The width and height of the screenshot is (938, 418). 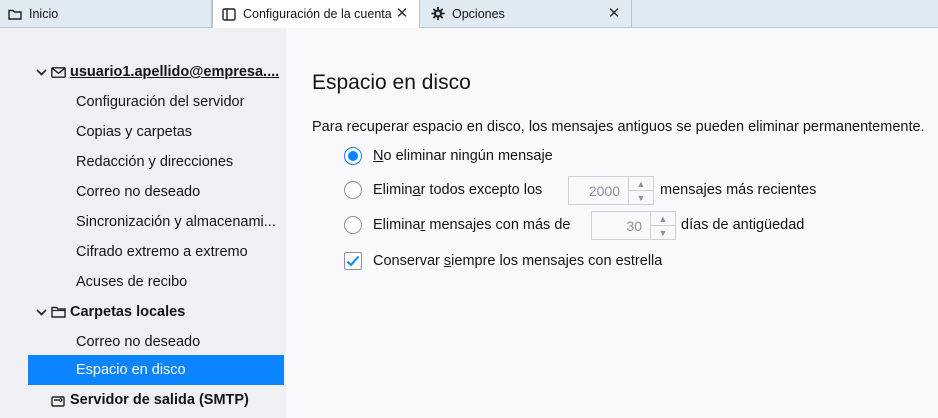 I want to click on keep-count-stepper: 2000 ▲ ▼, so click(x=611, y=190).